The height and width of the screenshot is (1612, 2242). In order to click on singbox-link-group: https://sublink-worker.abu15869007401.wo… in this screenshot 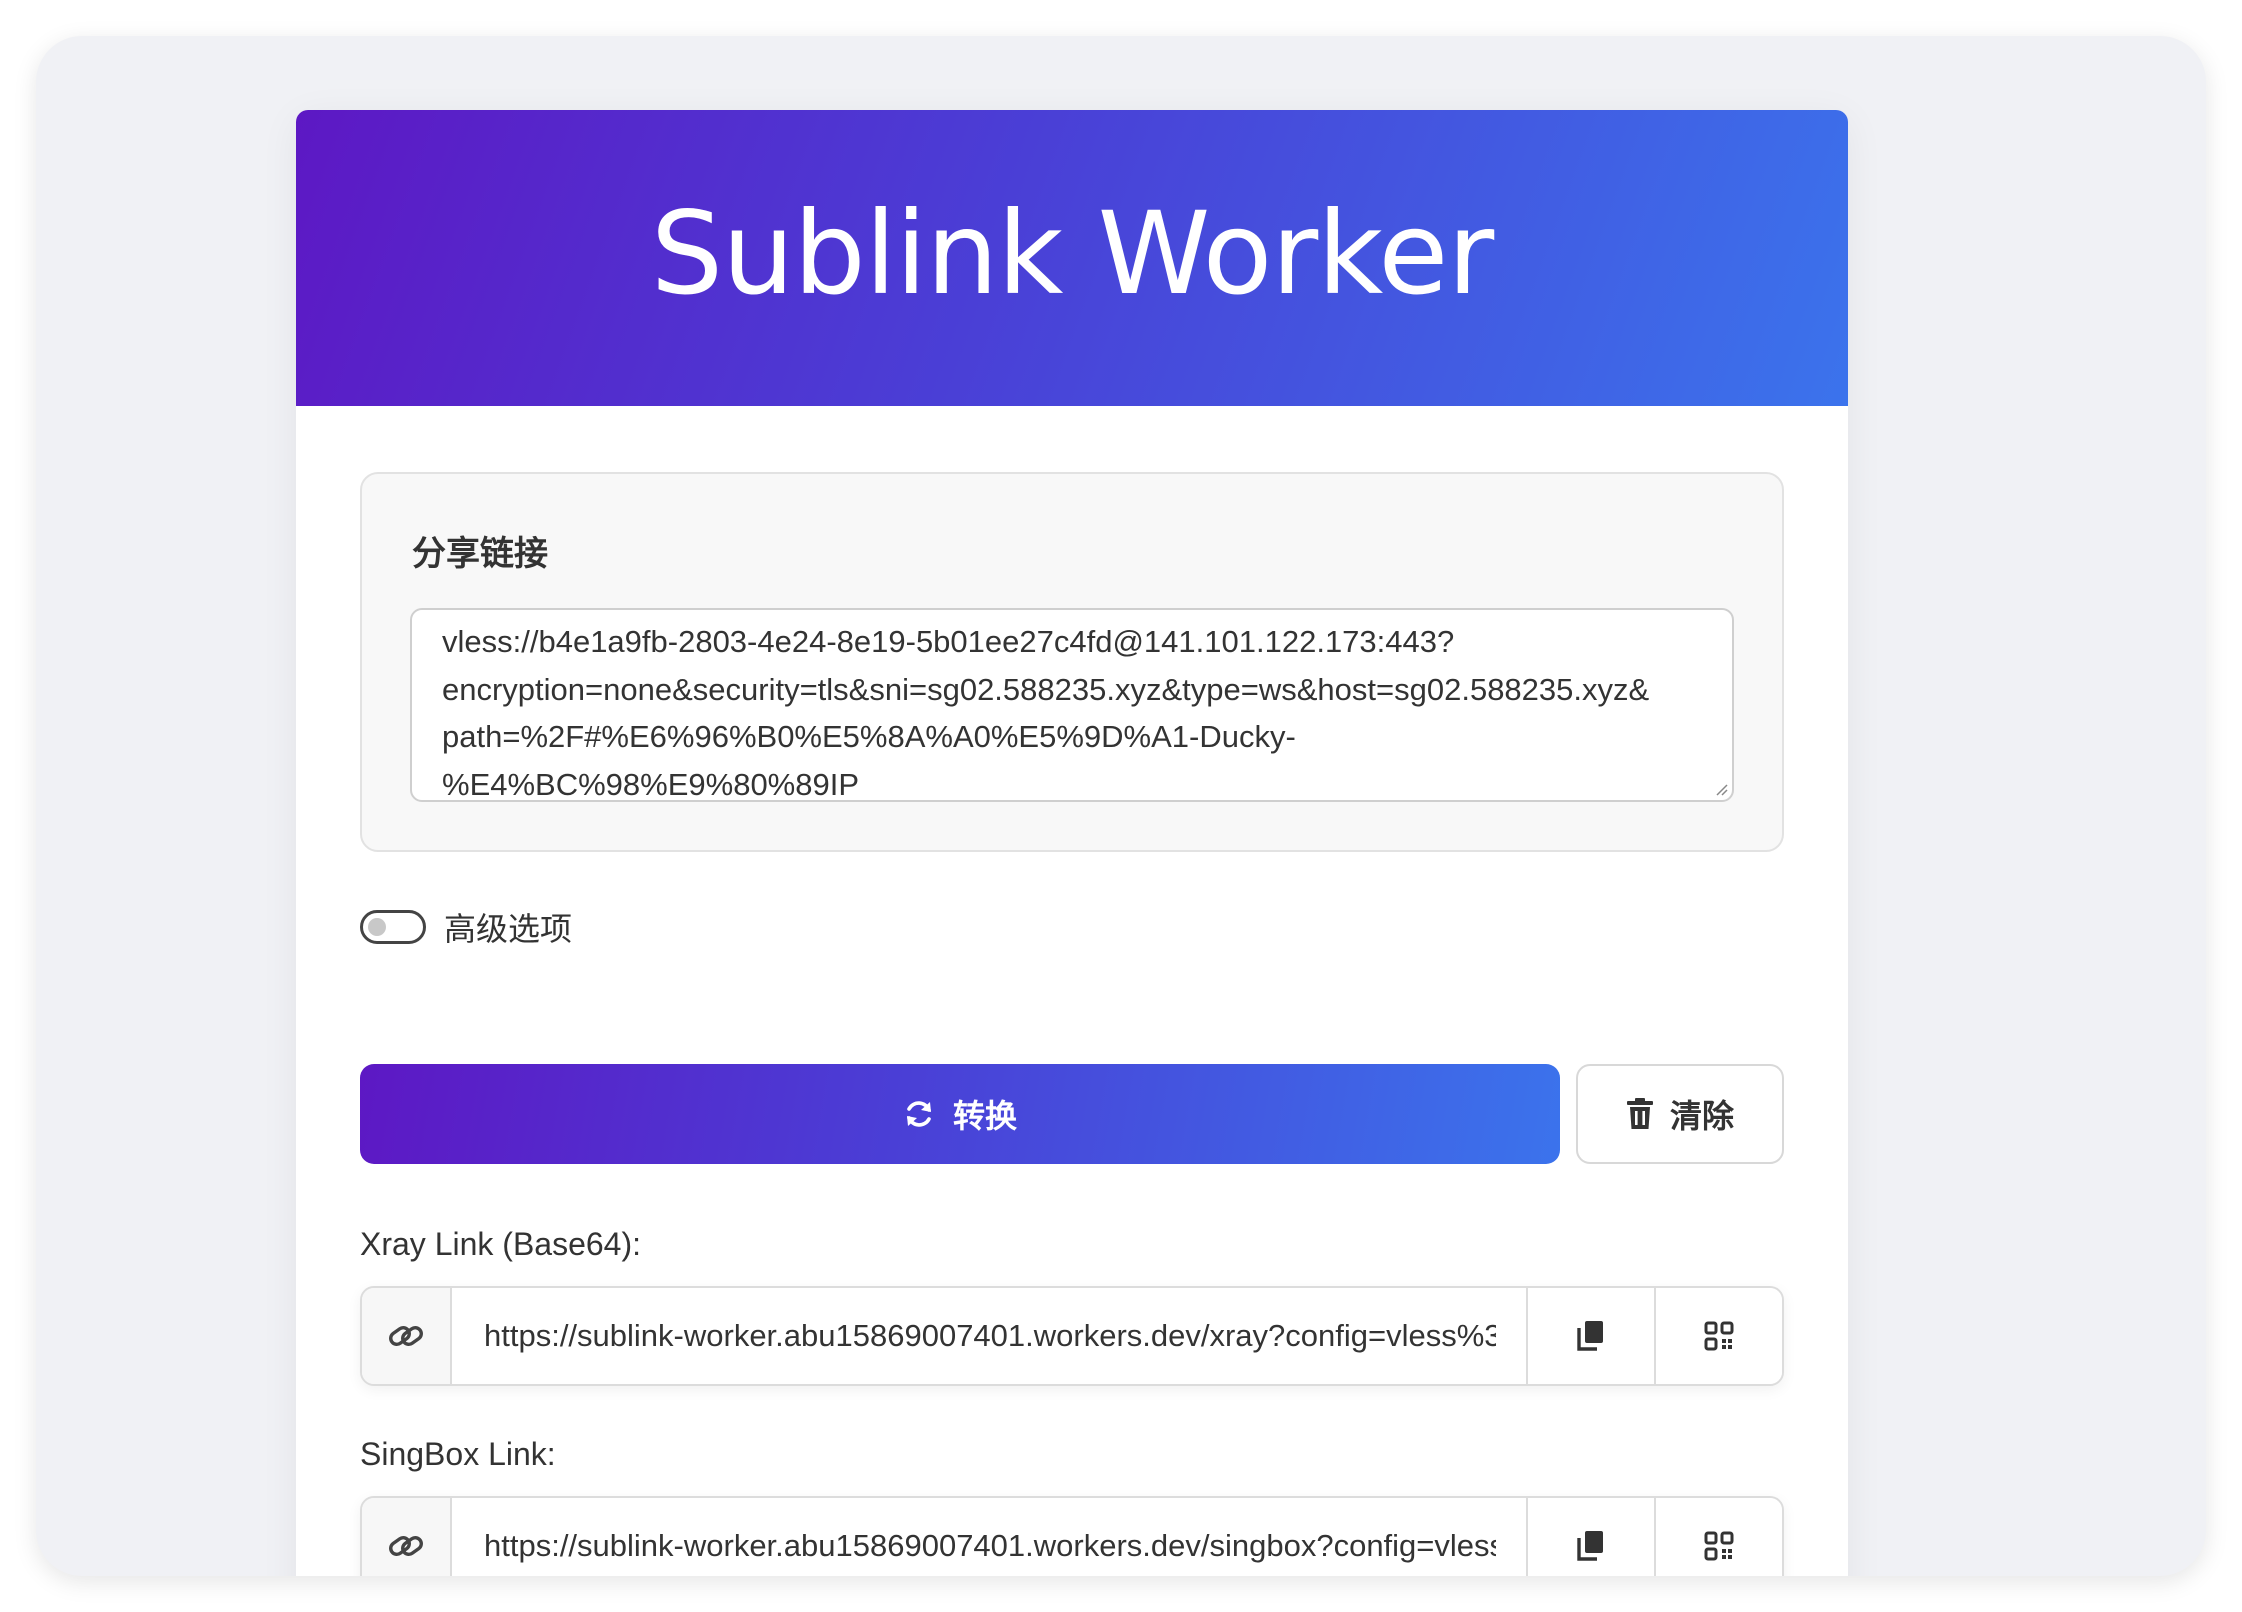, I will do `click(1072, 1536)`.